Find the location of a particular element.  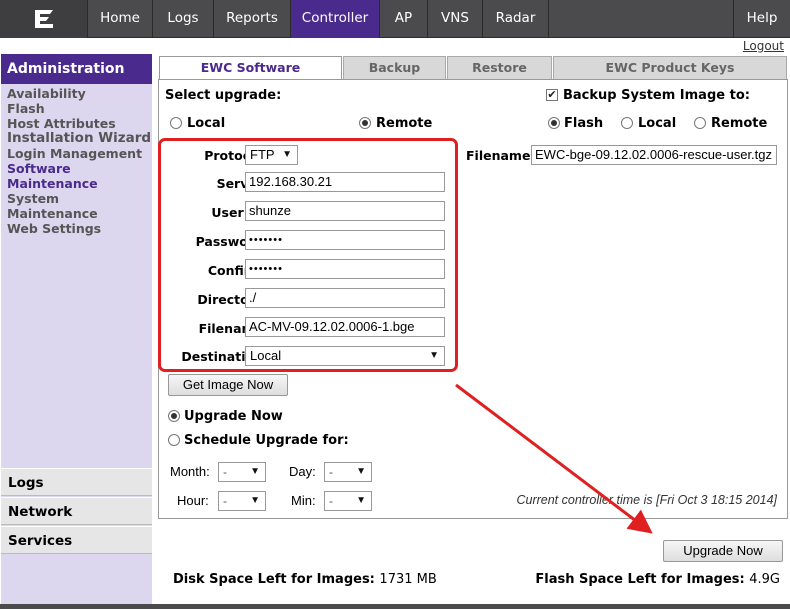

upgrade-now-button: Upgrade Now is located at coordinates (723, 551).